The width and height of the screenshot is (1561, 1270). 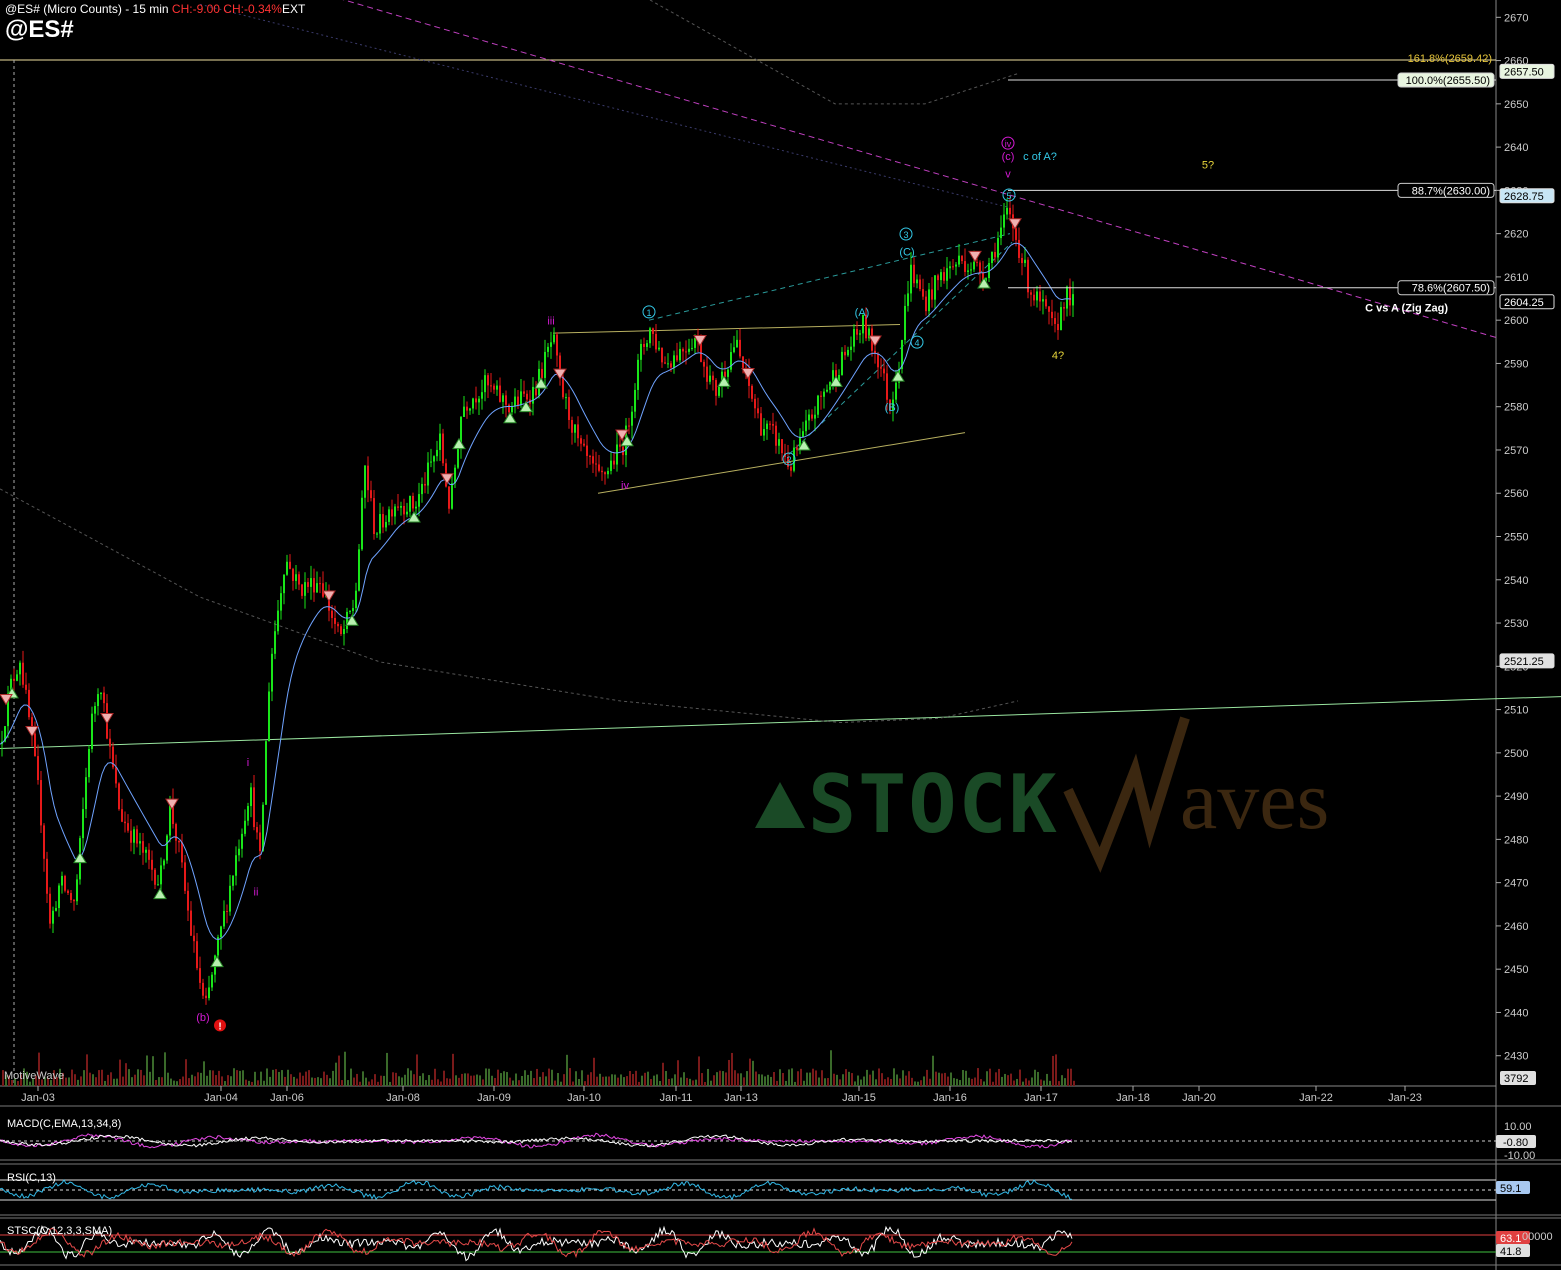 I want to click on stsc-title: STSC(C,12,3,3,SMA), so click(x=59, y=1231).